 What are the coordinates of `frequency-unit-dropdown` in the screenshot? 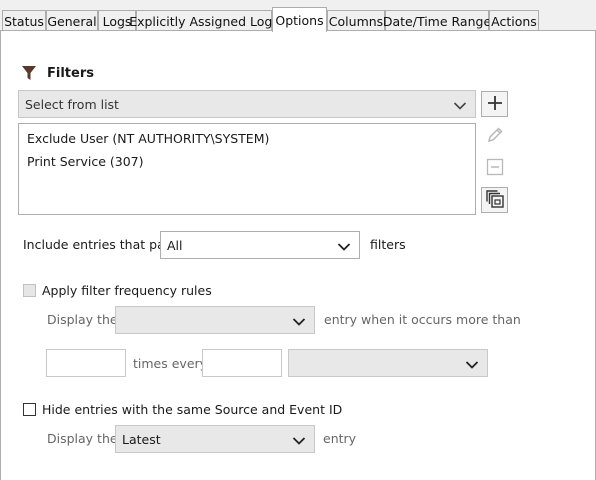 It's located at (388, 363).